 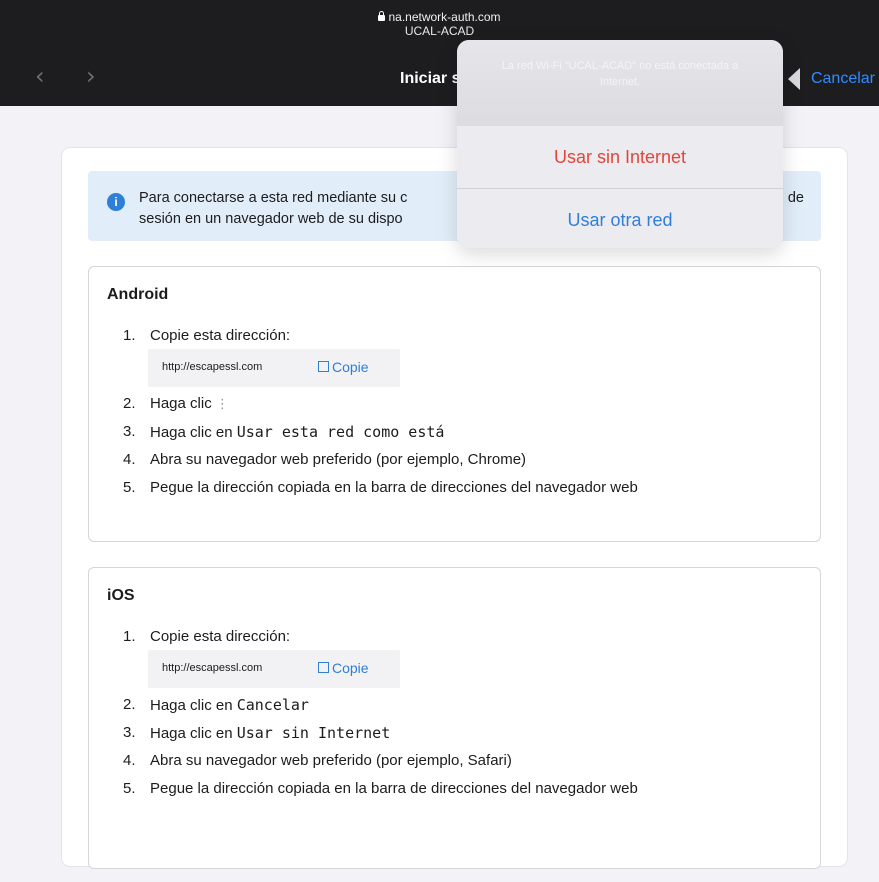 I want to click on step-text: Haga clic en Usar esta red como está, so click(x=297, y=432).